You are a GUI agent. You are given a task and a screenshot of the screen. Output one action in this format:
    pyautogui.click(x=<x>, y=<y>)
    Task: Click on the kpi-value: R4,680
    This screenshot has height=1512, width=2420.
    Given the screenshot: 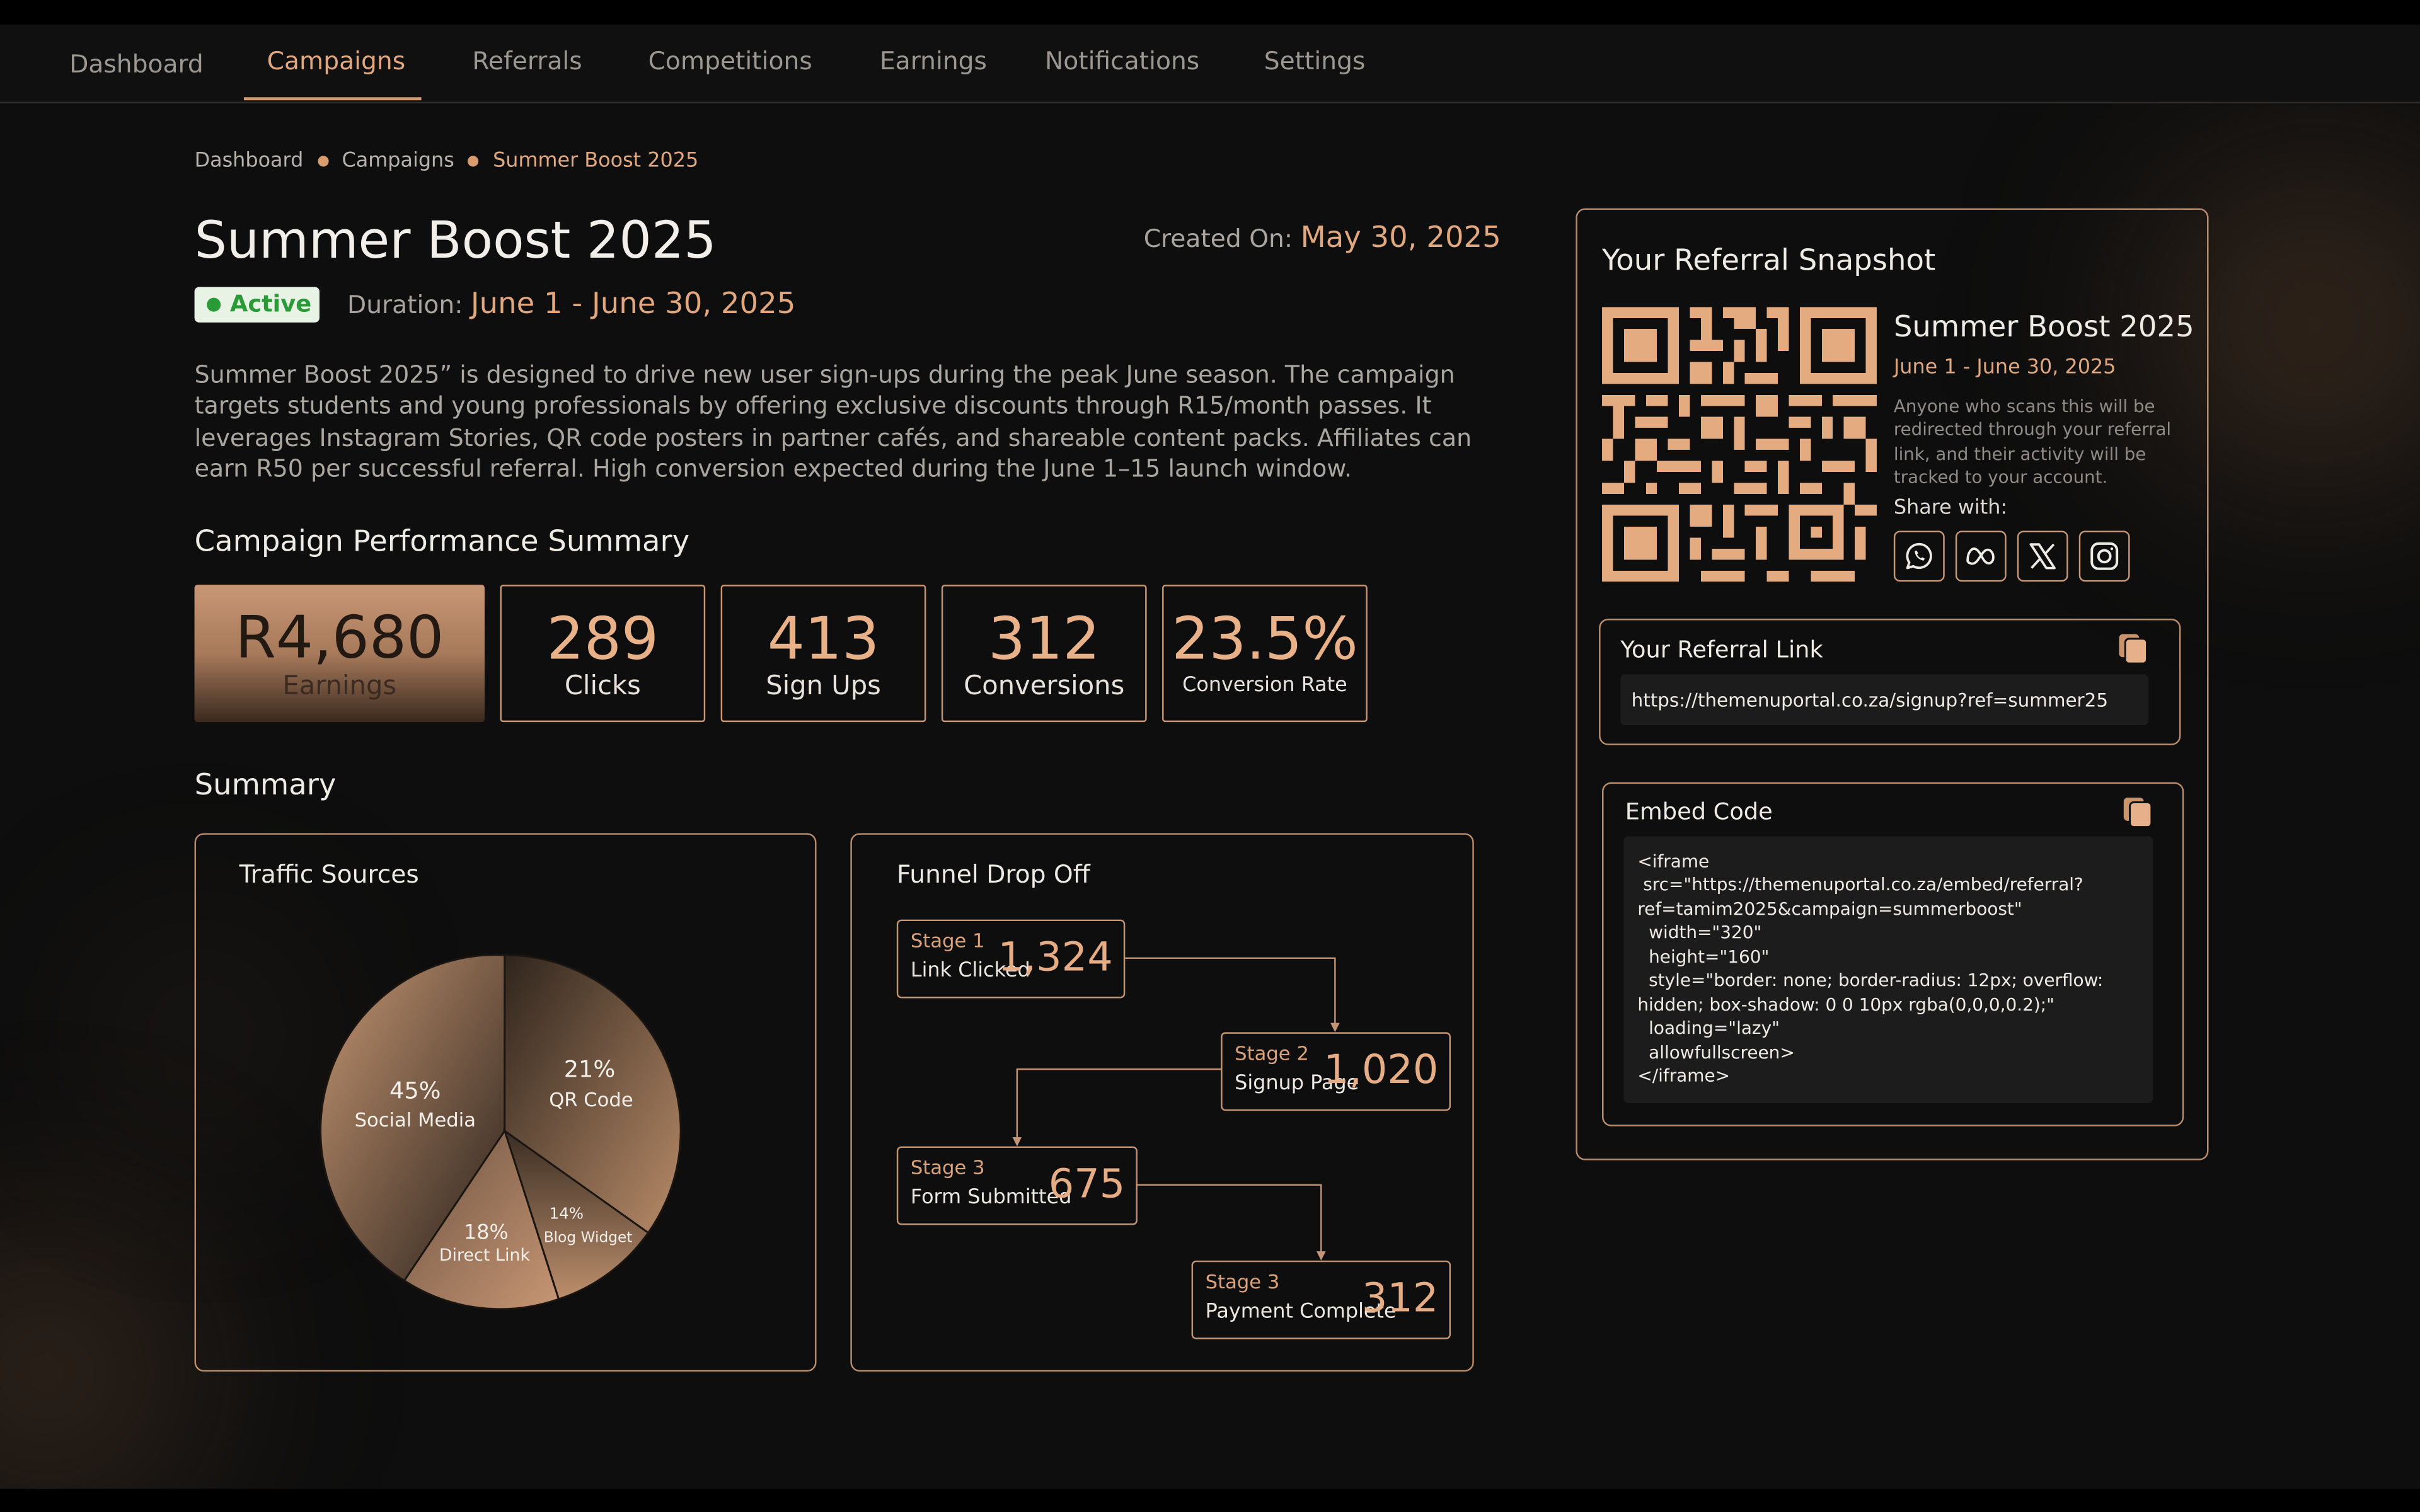 What is the action you would take?
    pyautogui.click(x=340, y=637)
    